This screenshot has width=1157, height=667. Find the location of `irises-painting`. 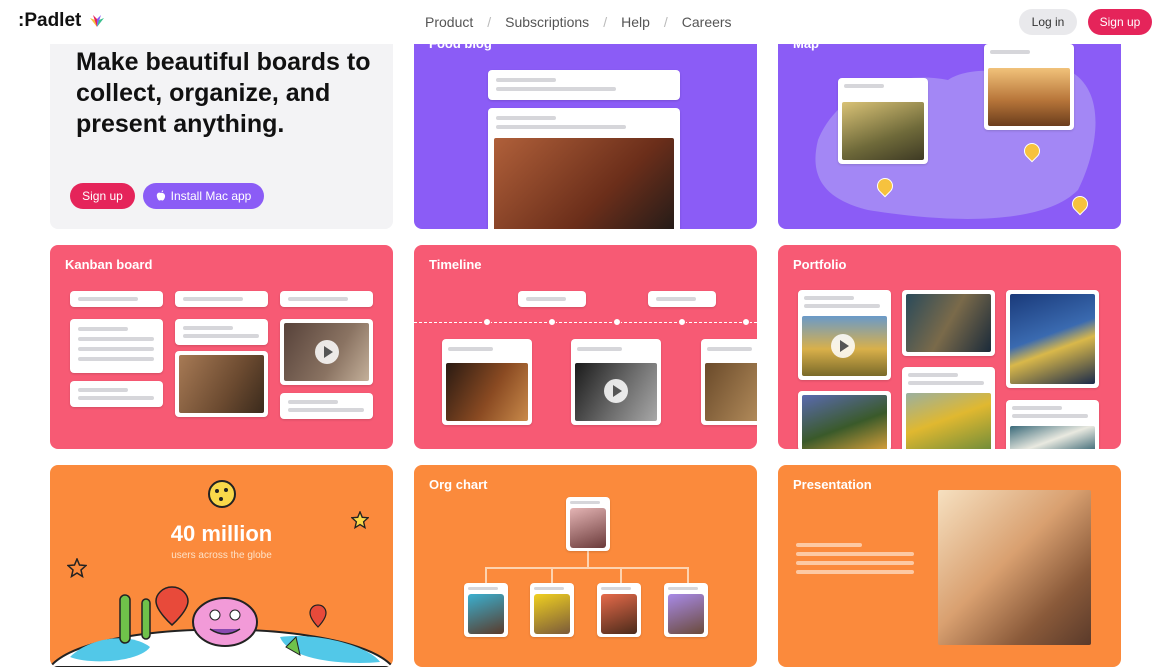

irises-painting is located at coordinates (844, 422).